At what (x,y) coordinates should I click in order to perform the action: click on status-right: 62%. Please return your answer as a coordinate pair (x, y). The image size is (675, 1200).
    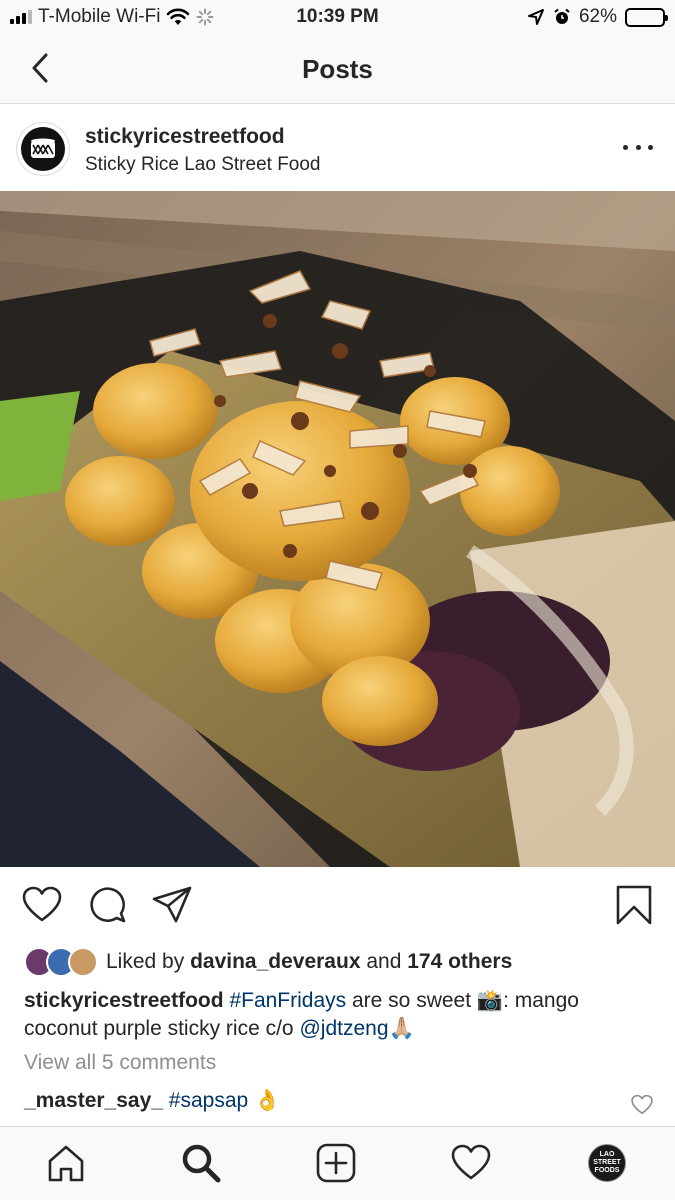
    Looking at the image, I should click on (597, 17).